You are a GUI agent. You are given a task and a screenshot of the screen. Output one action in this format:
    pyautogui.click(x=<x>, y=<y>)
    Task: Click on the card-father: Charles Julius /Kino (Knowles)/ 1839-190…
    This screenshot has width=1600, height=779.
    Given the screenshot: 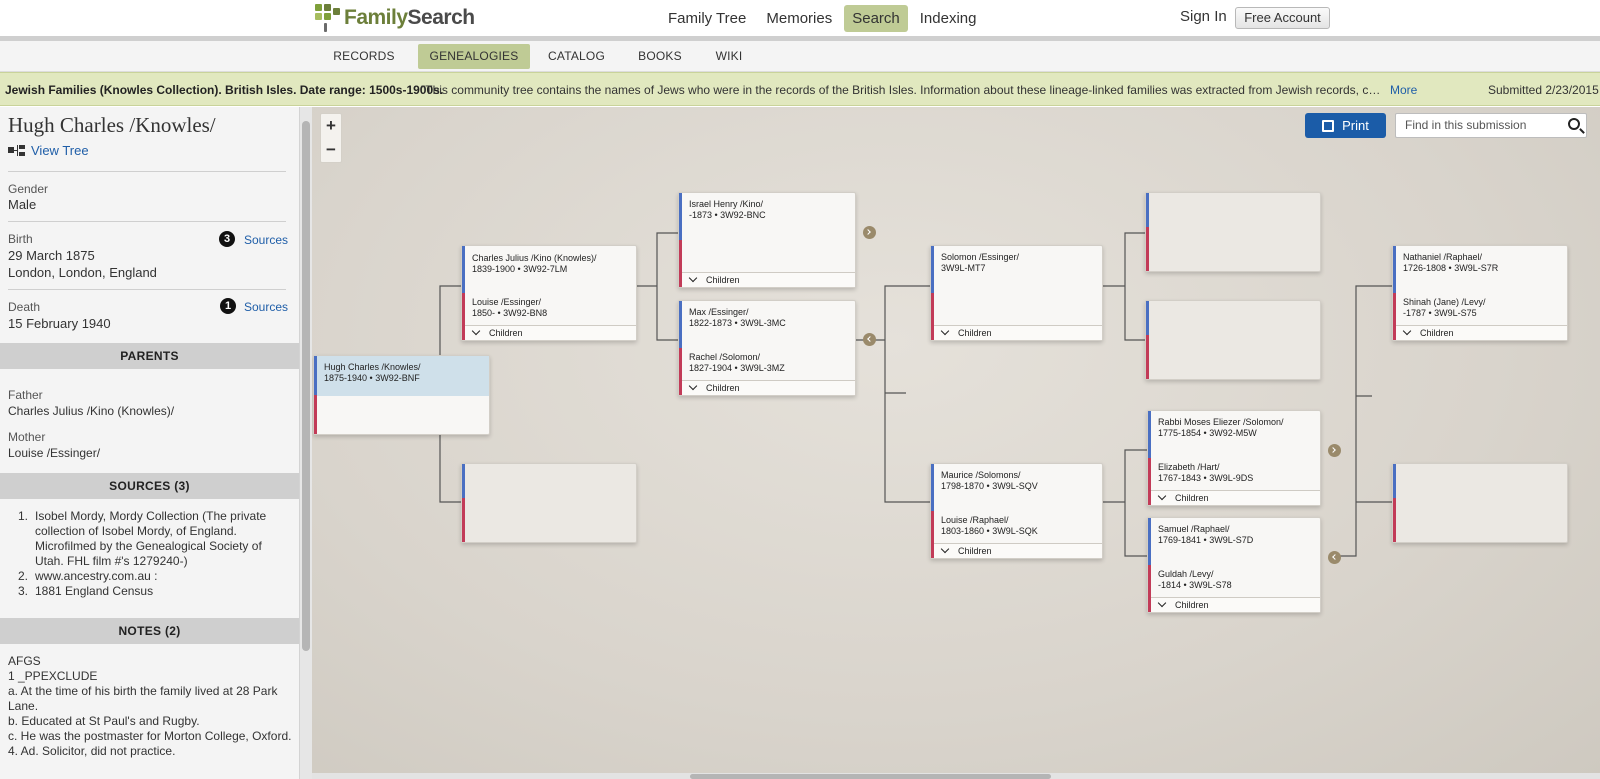 What is the action you would take?
    pyautogui.click(x=534, y=264)
    